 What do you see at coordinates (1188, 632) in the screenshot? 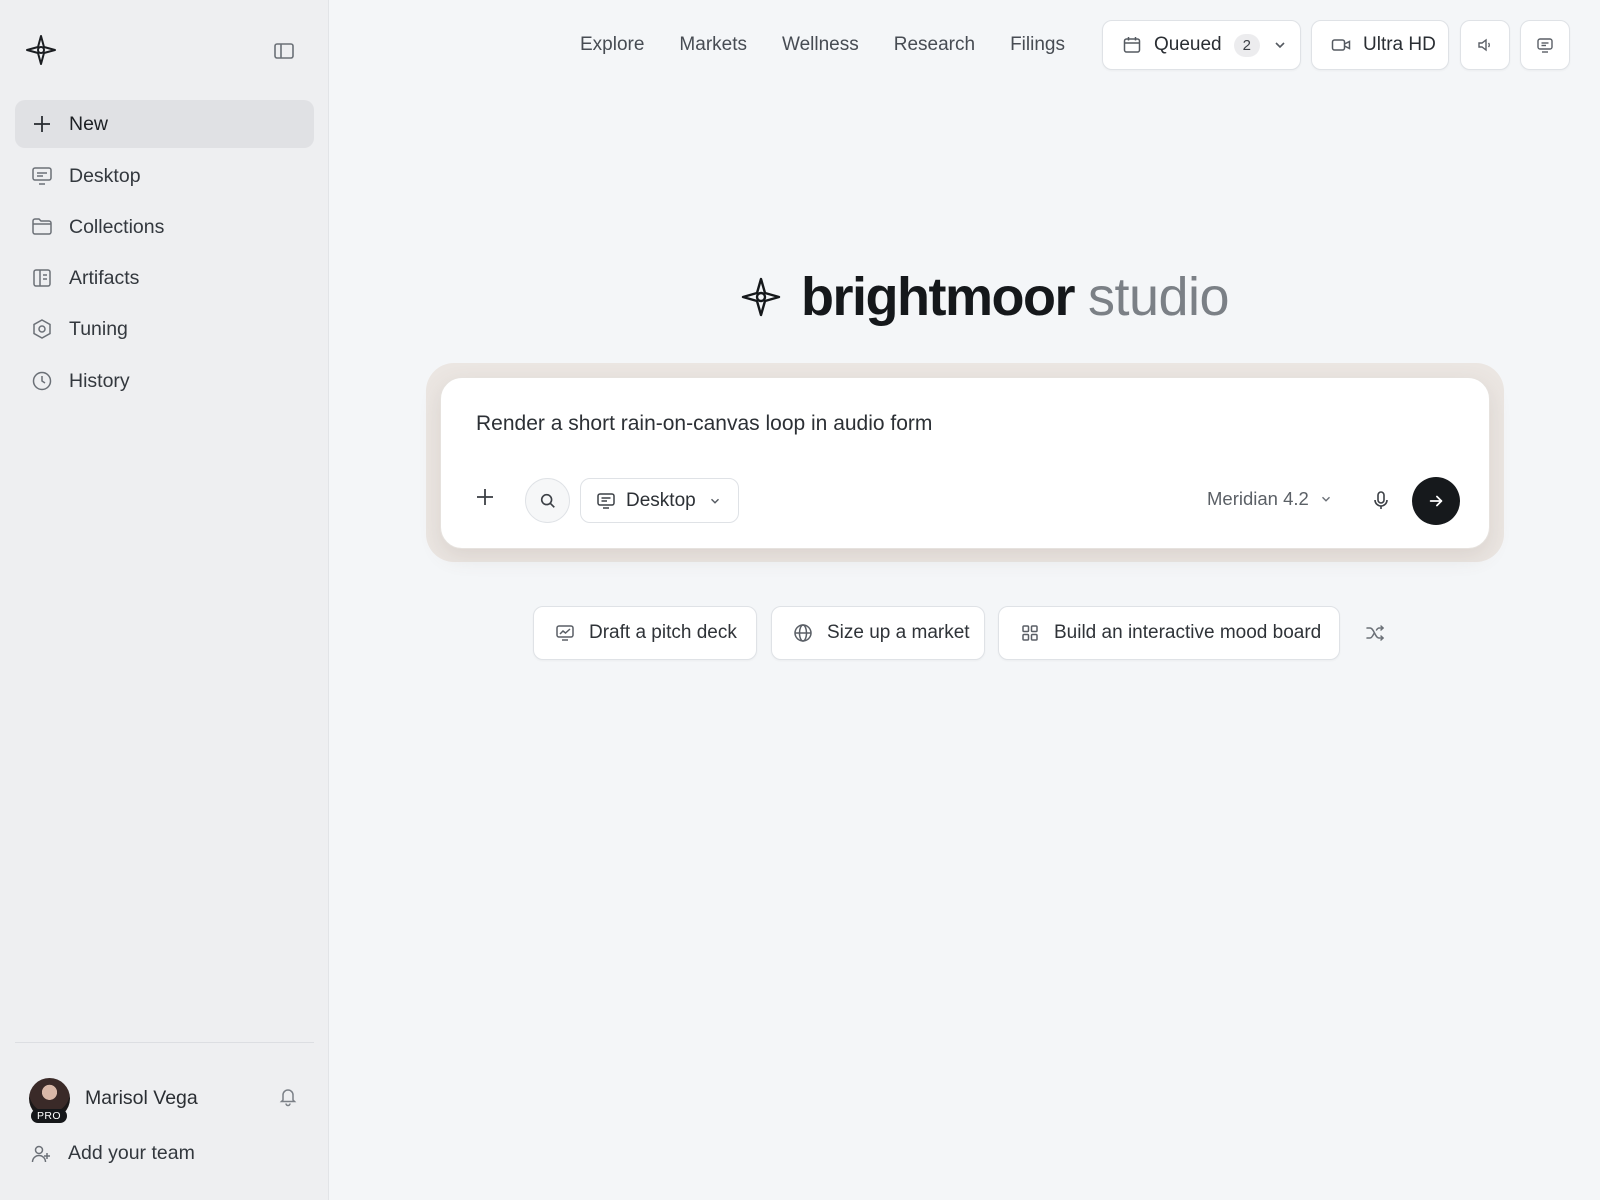
I see `suggestion-label: Build an interactive mood board` at bounding box center [1188, 632].